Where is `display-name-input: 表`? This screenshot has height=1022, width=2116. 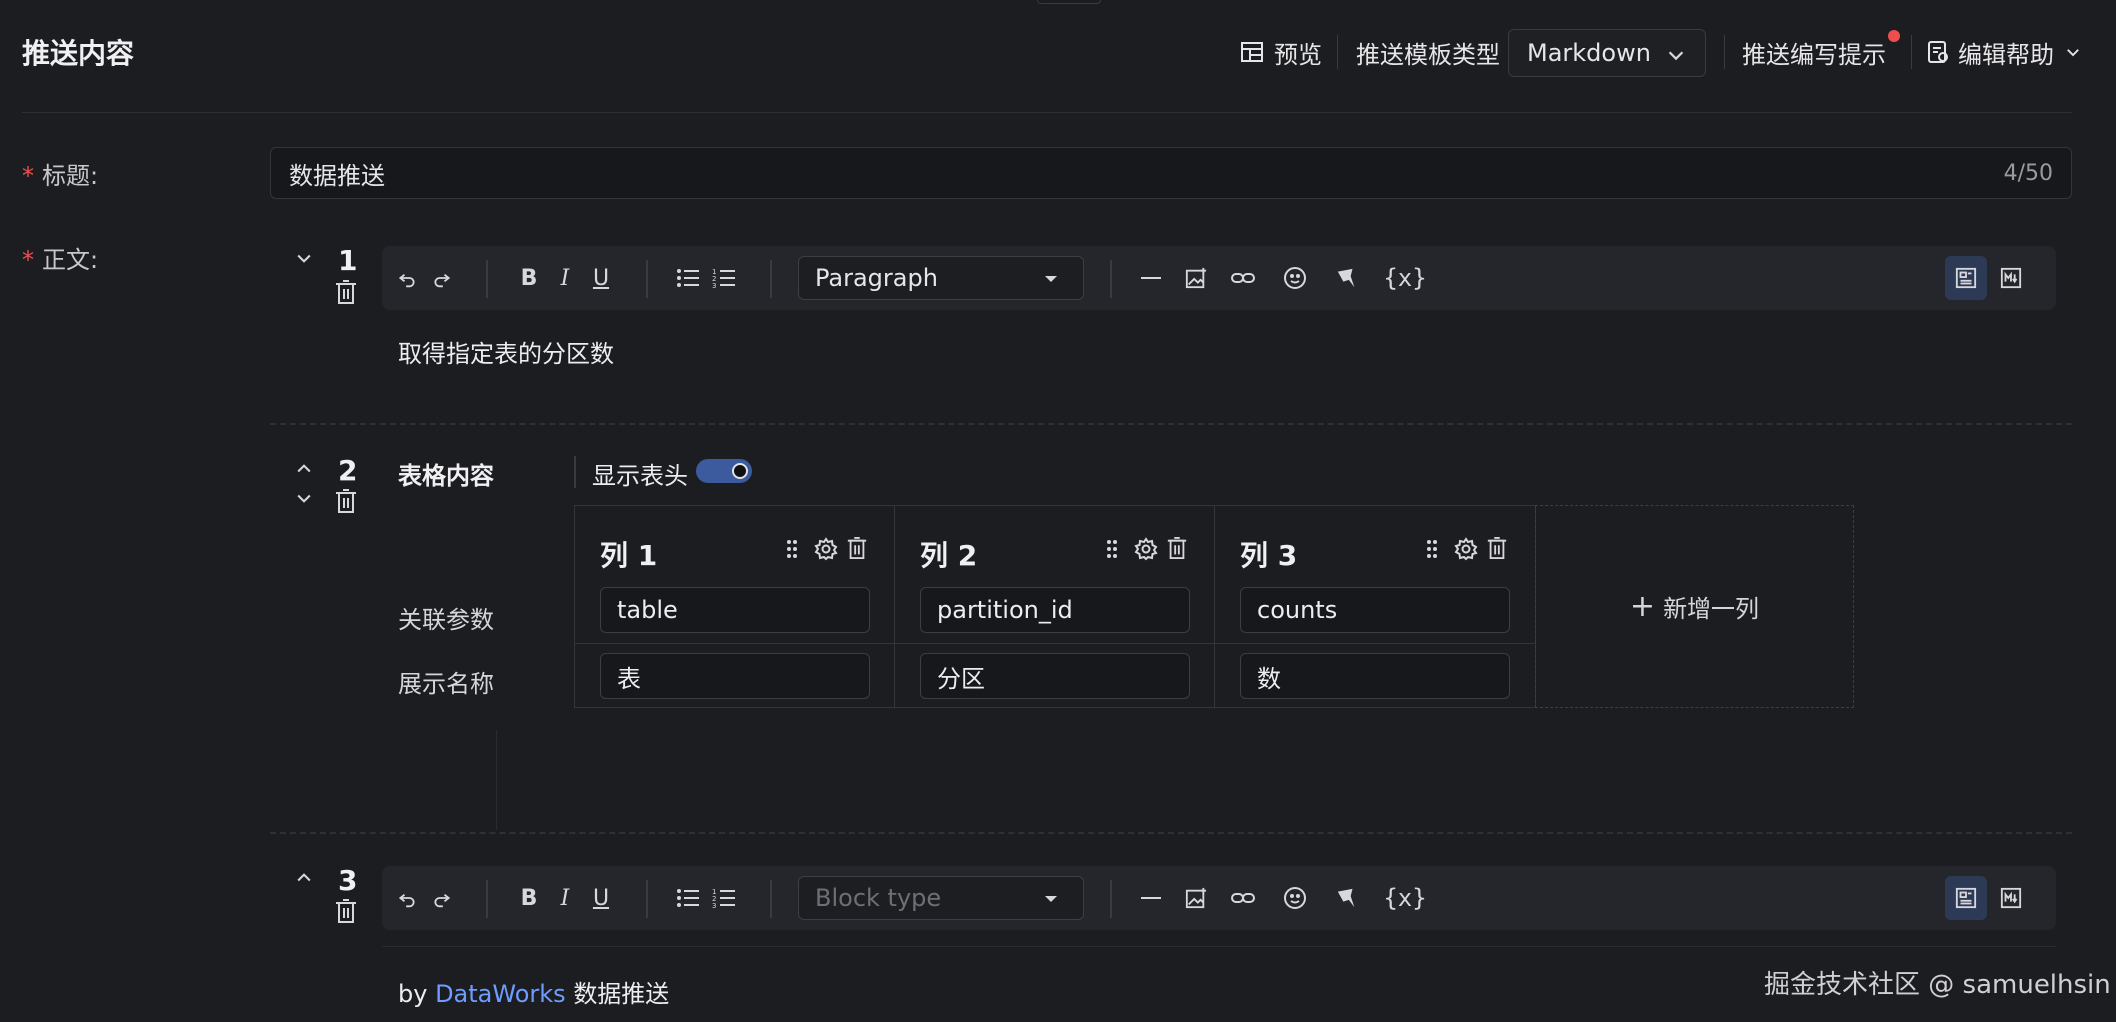 display-name-input: 表 is located at coordinates (735, 676).